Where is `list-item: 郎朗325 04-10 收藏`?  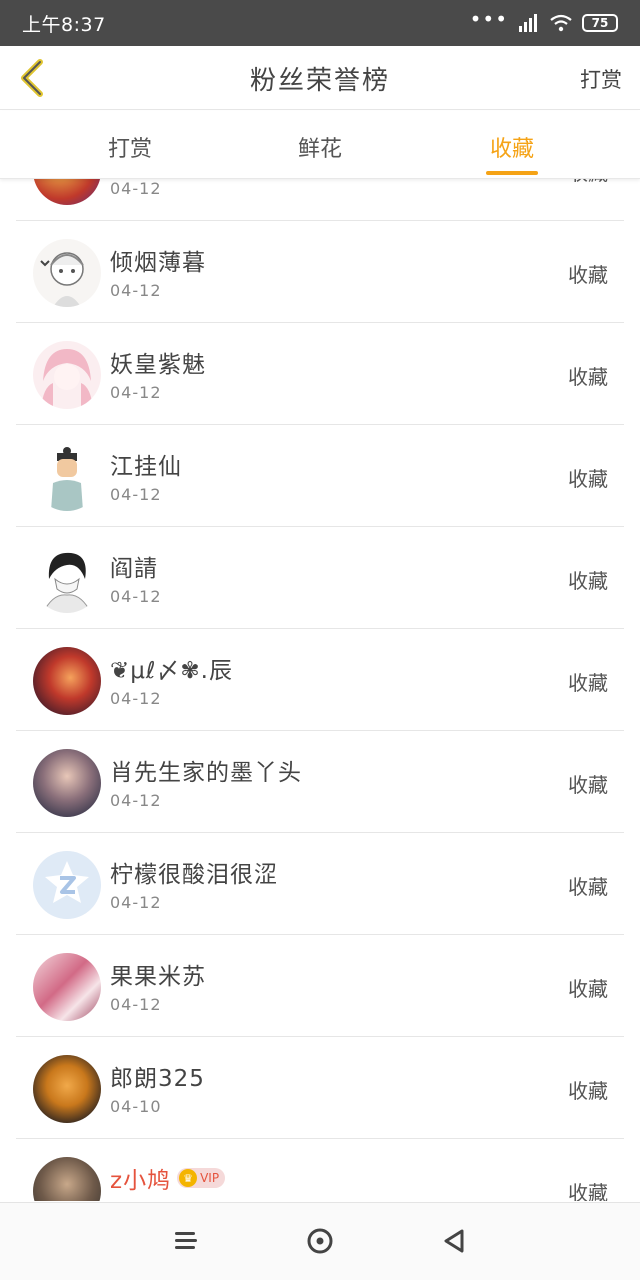
list-item: 郎朗325 04-10 收藏 is located at coordinates (320, 1088).